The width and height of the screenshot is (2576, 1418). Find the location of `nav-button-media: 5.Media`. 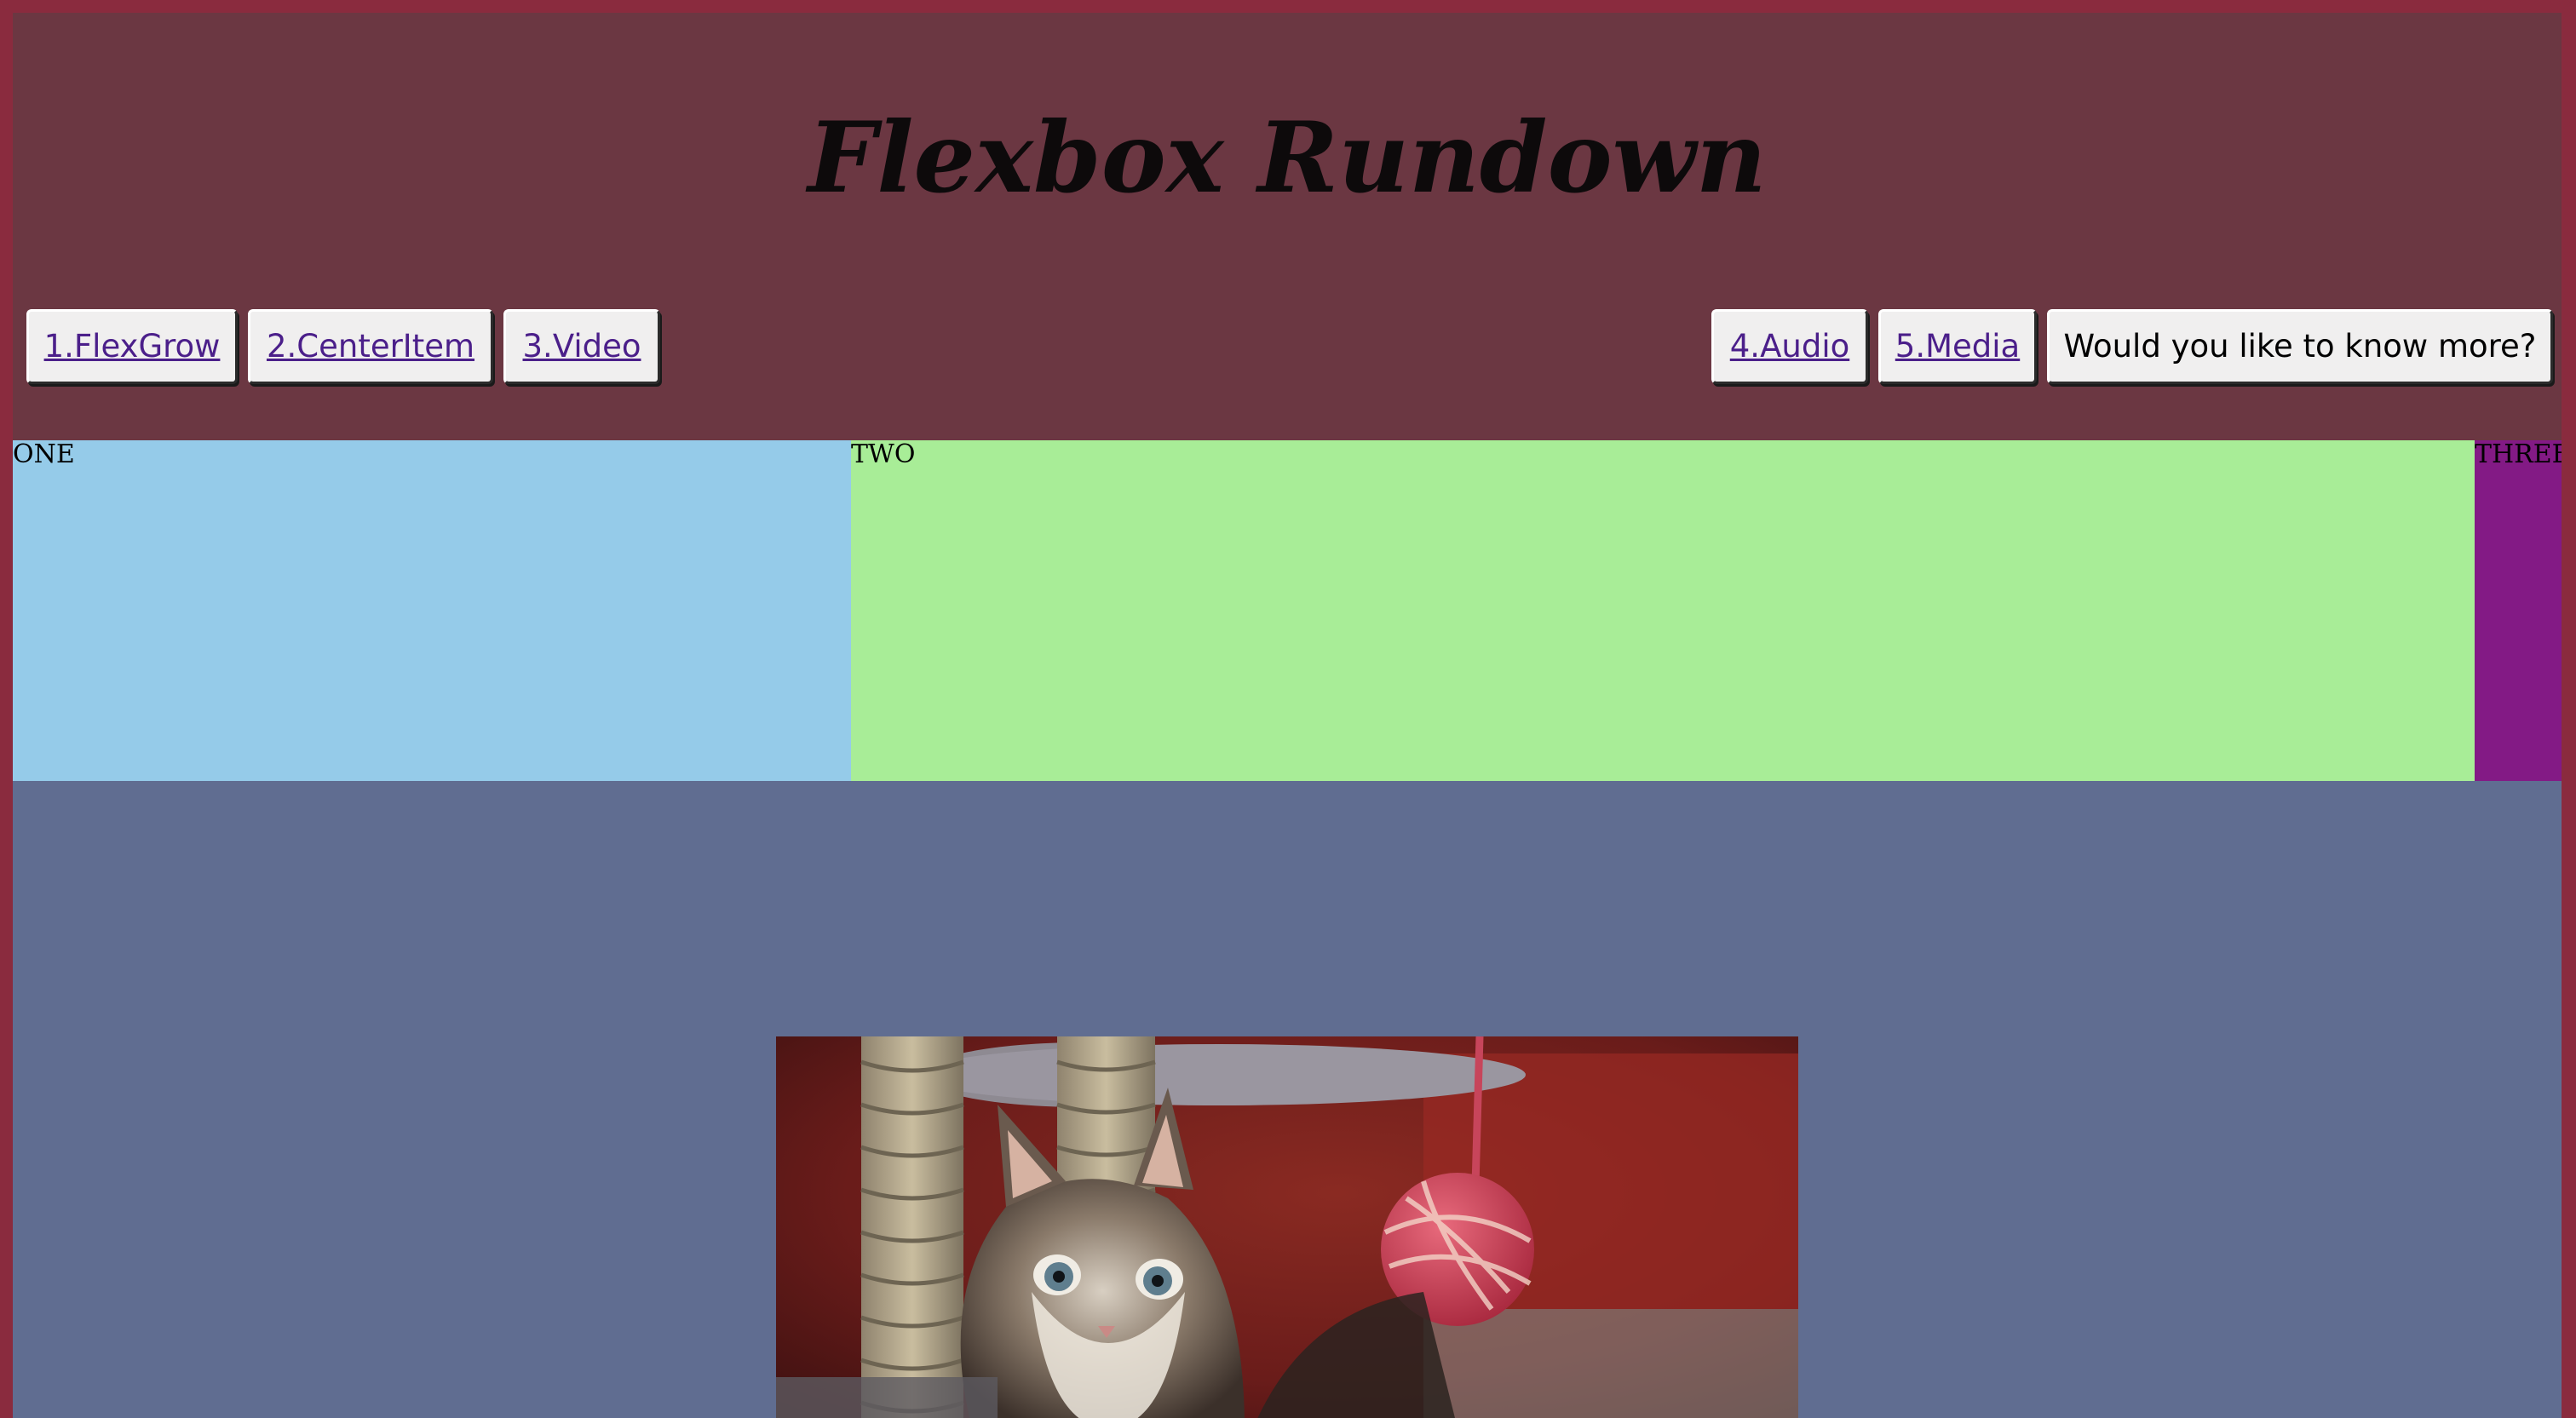

nav-button-media: 5.Media is located at coordinates (1958, 347).